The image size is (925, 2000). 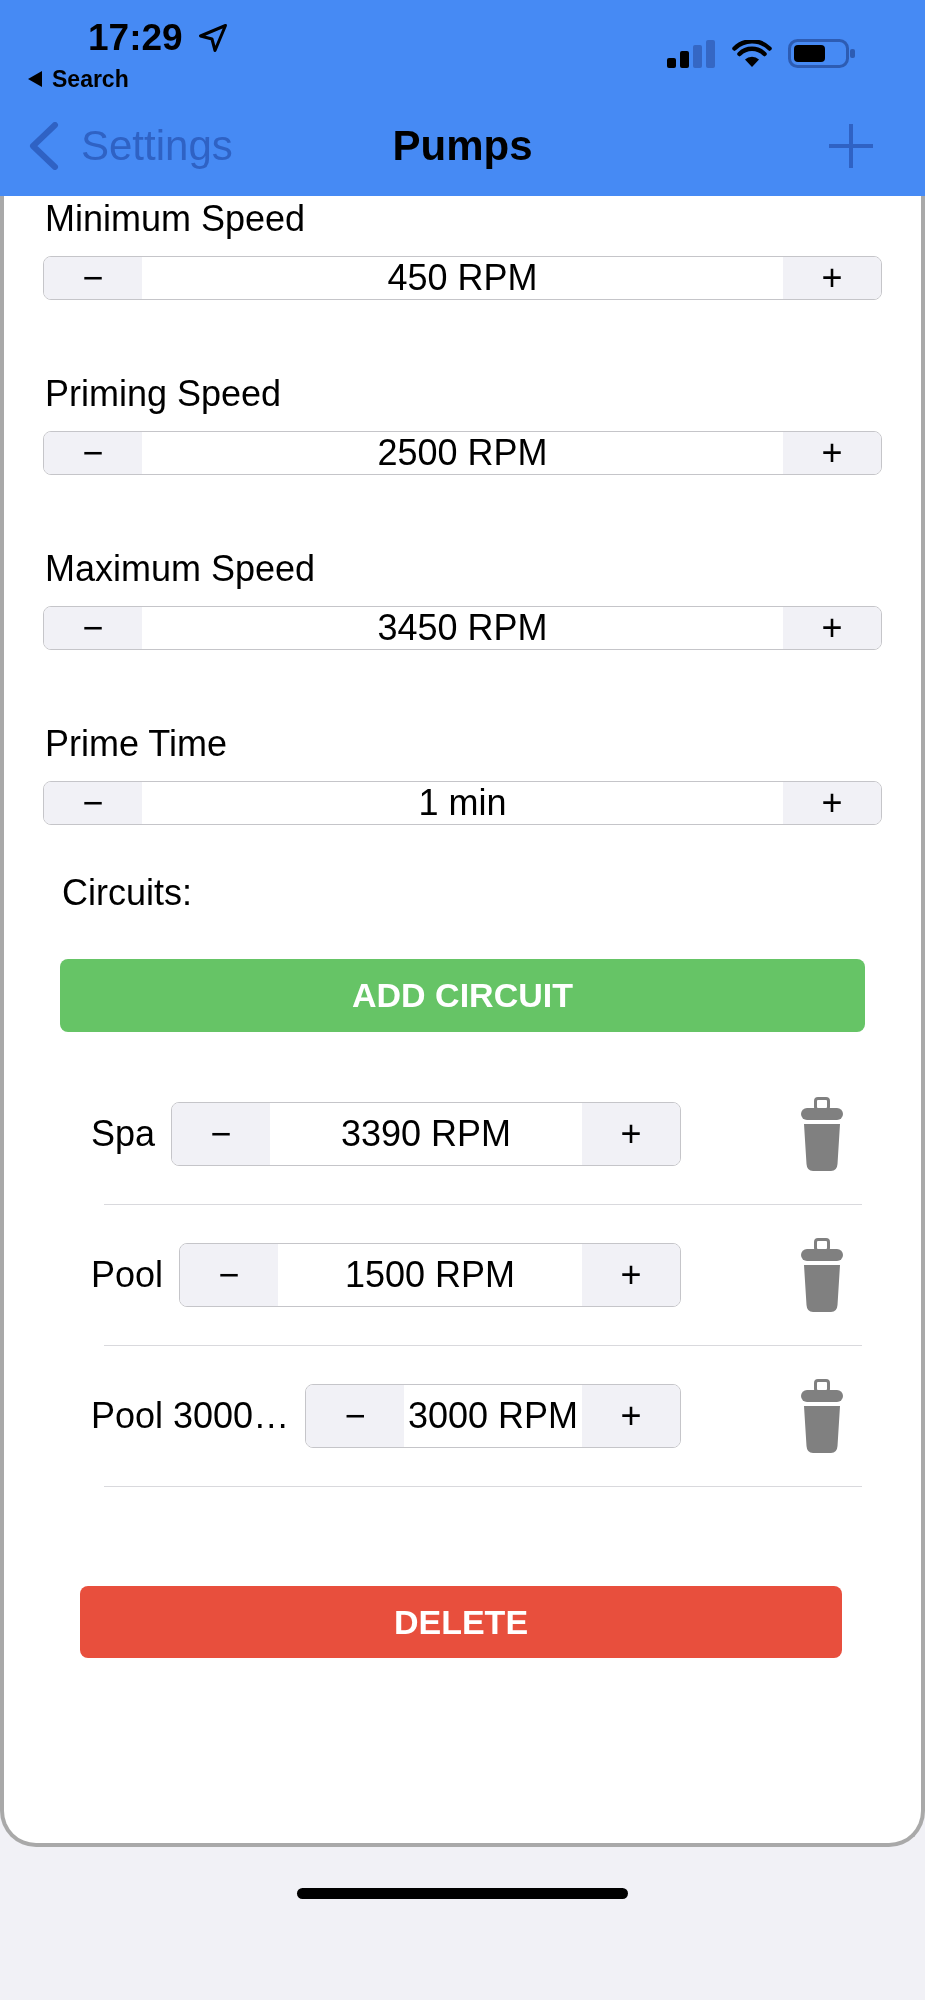 What do you see at coordinates (127, 893) in the screenshot?
I see `circuits-heading: Circuits:` at bounding box center [127, 893].